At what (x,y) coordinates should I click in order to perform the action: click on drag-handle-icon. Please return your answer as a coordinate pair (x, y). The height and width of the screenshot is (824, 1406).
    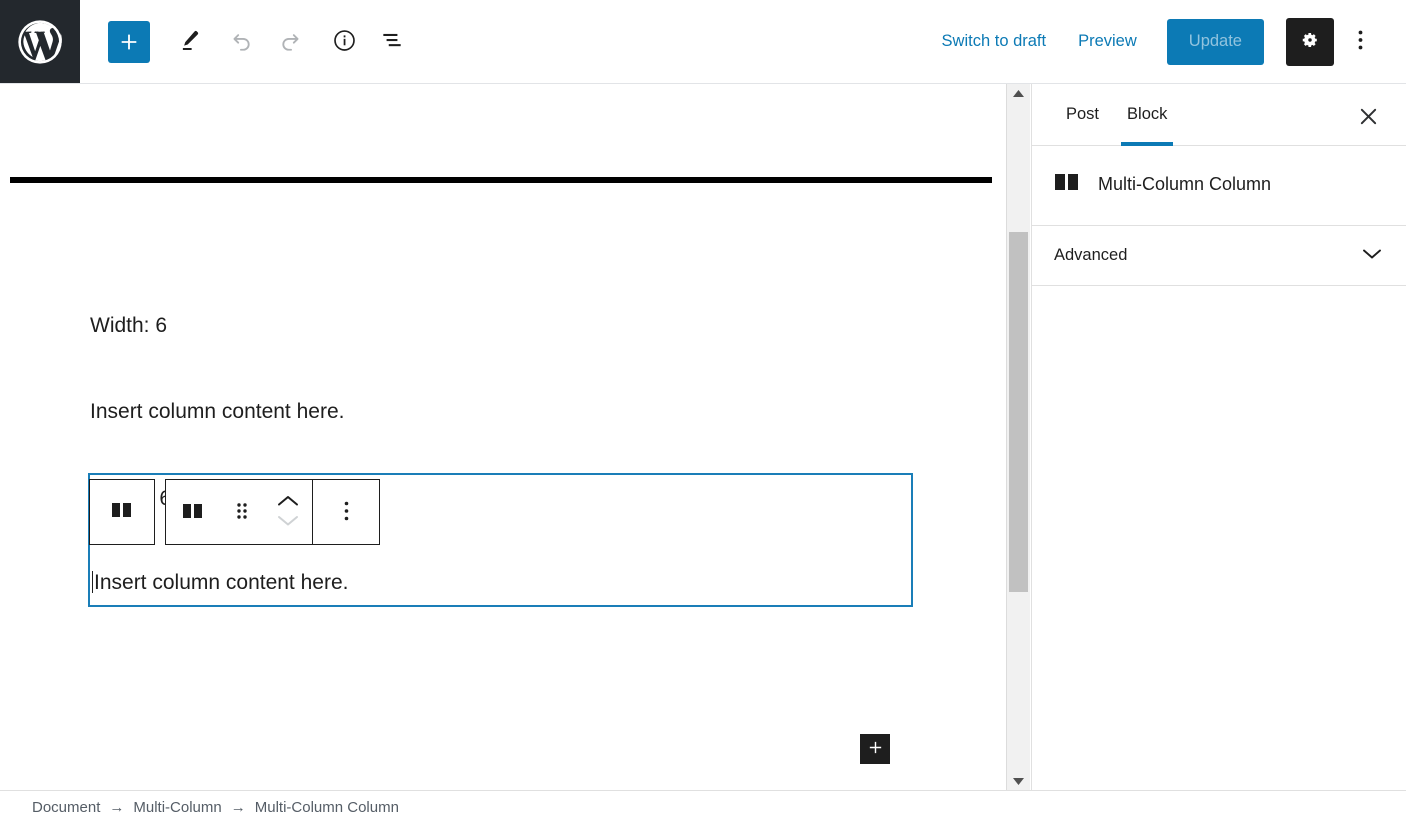
    Looking at the image, I should click on (242, 512).